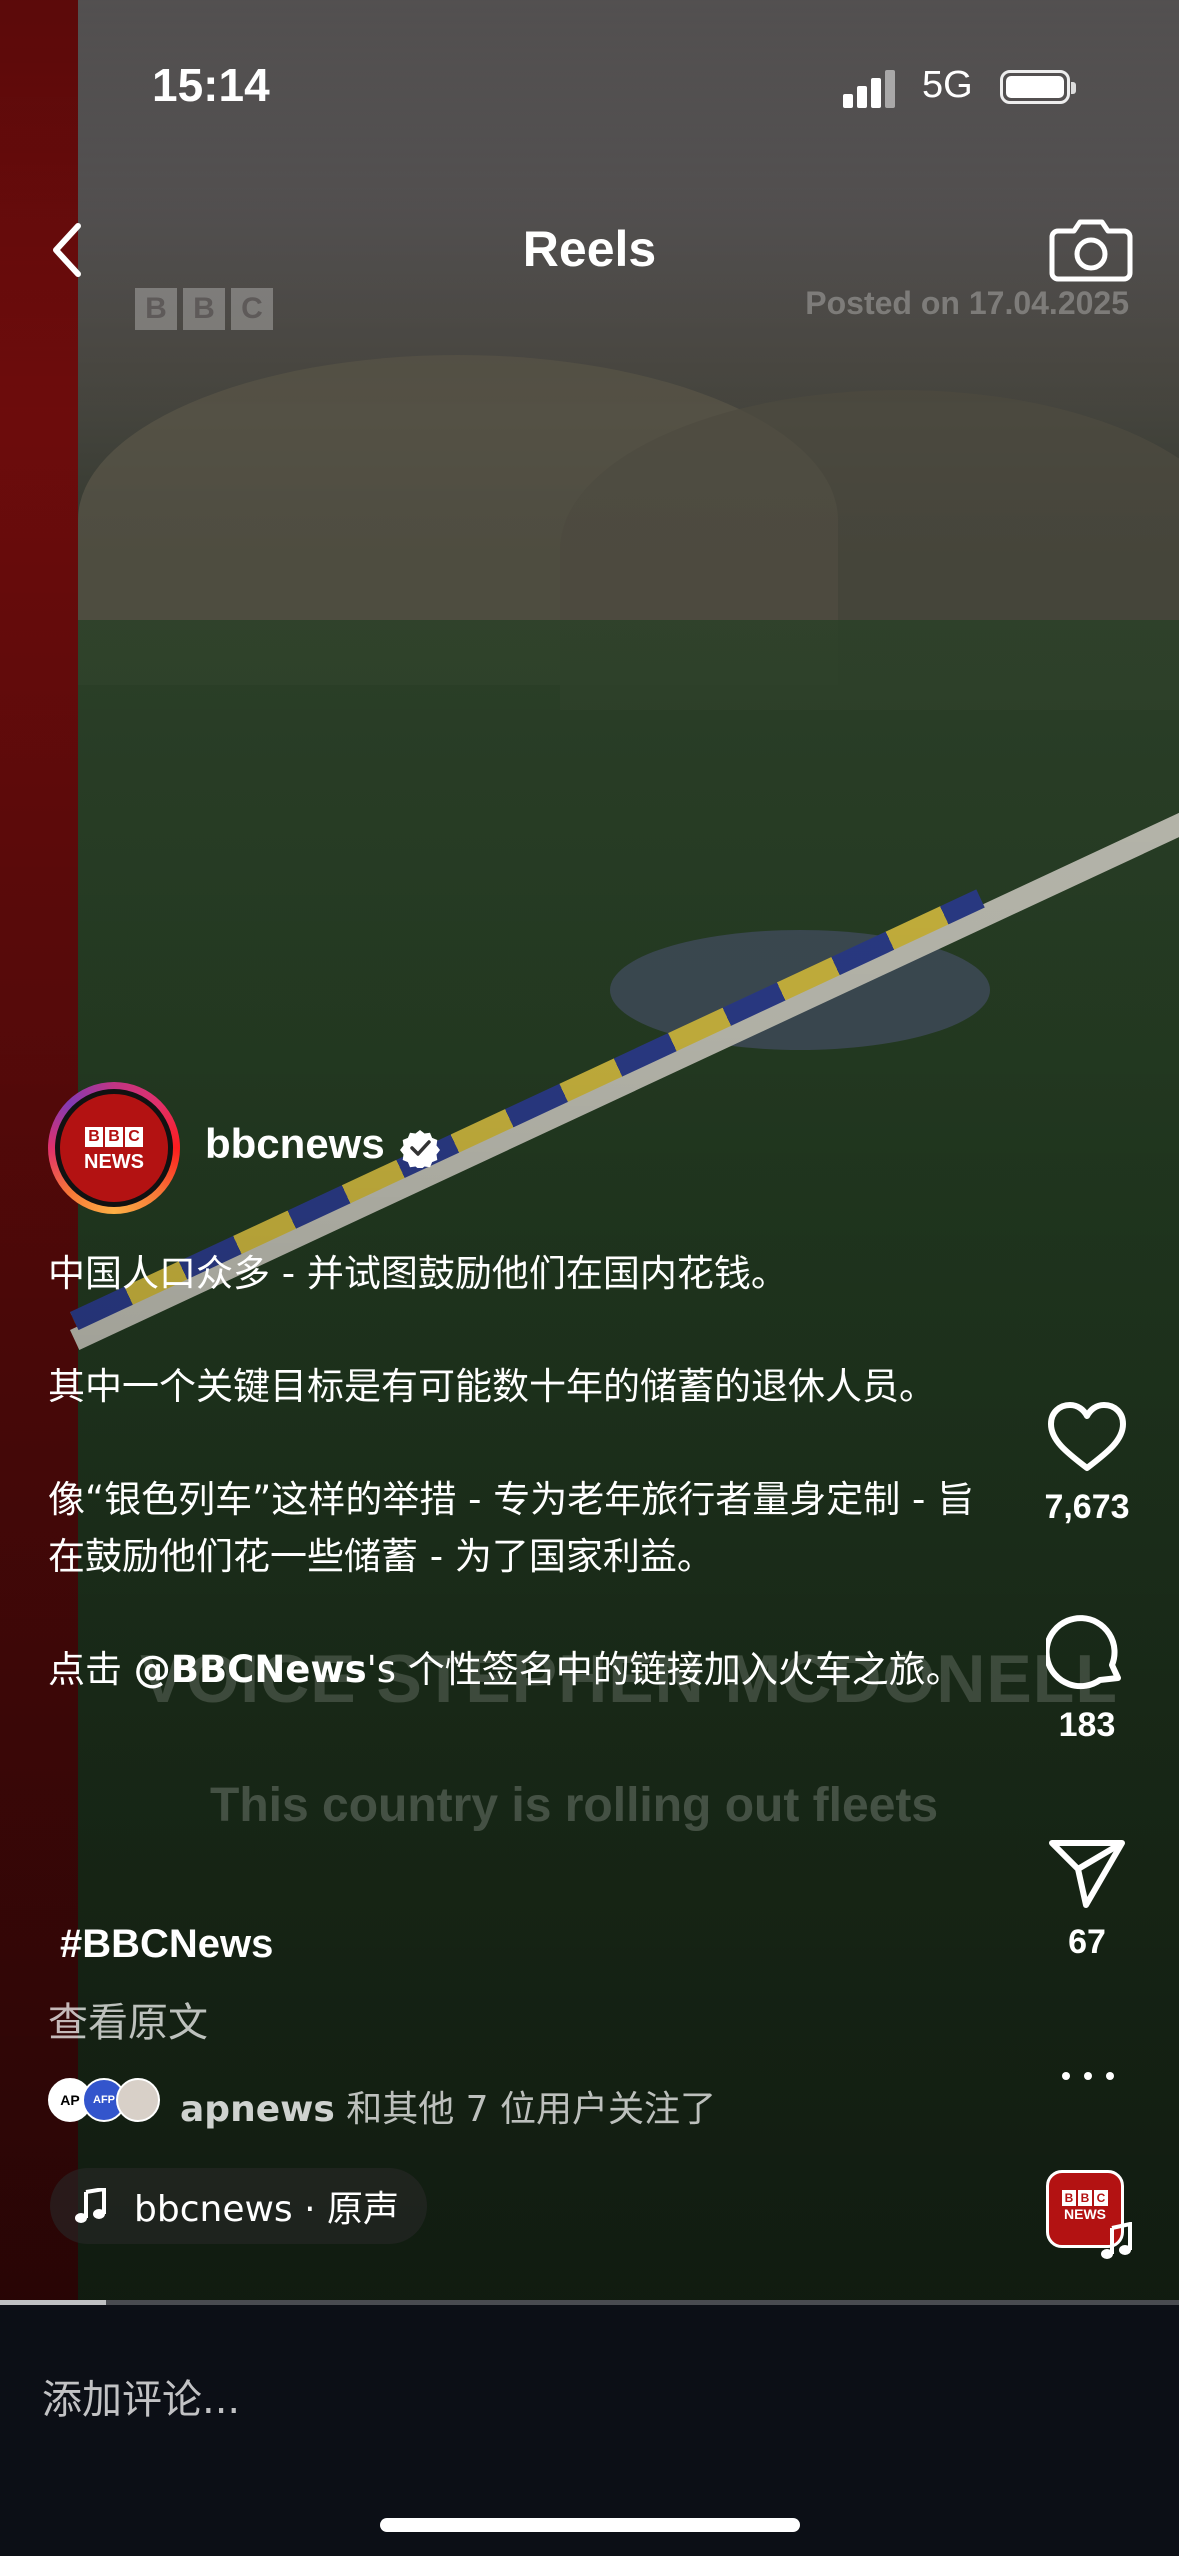 The height and width of the screenshot is (2556, 1179). Describe the element at coordinates (1083, 1652) in the screenshot. I see `comment-icon` at that location.